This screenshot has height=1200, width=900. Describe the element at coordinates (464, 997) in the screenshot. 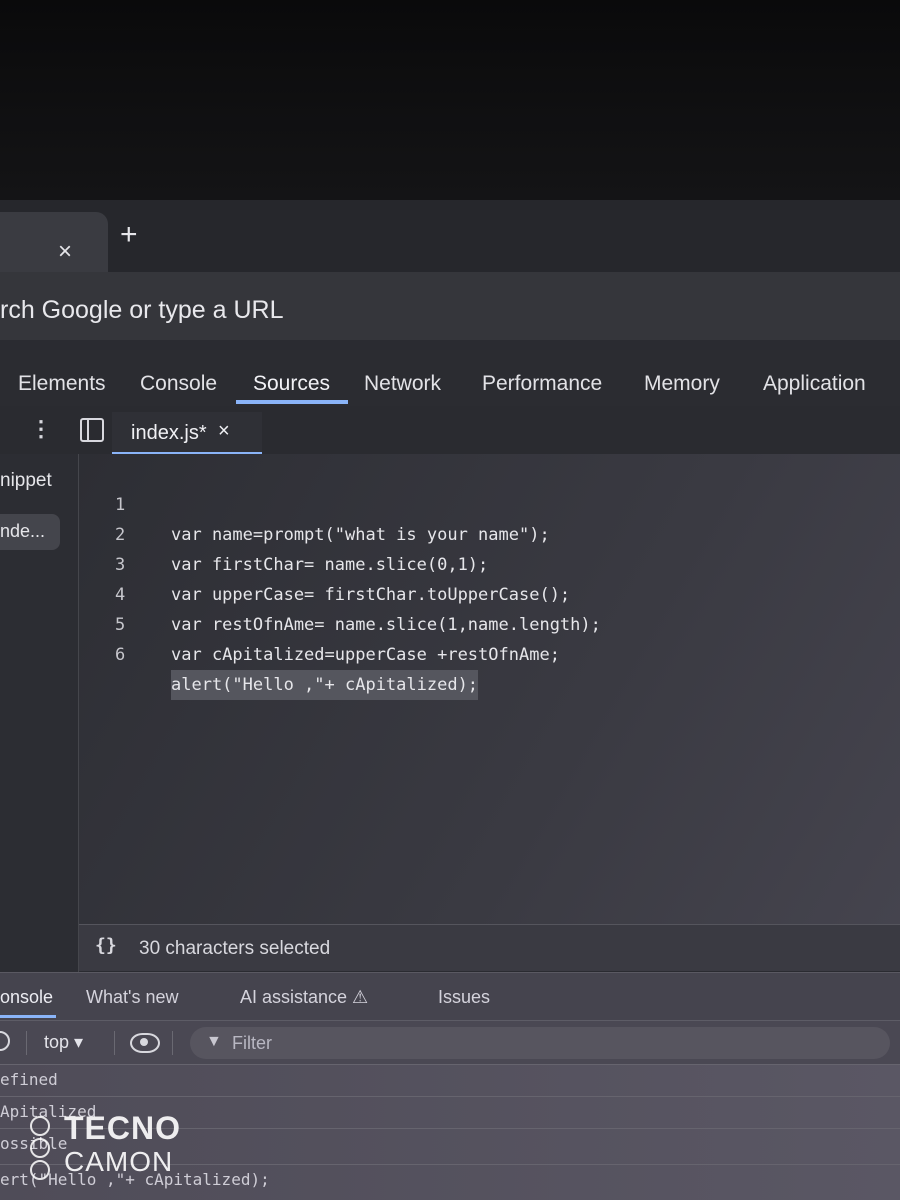

I see `drawer-tab-issues: Issues` at that location.